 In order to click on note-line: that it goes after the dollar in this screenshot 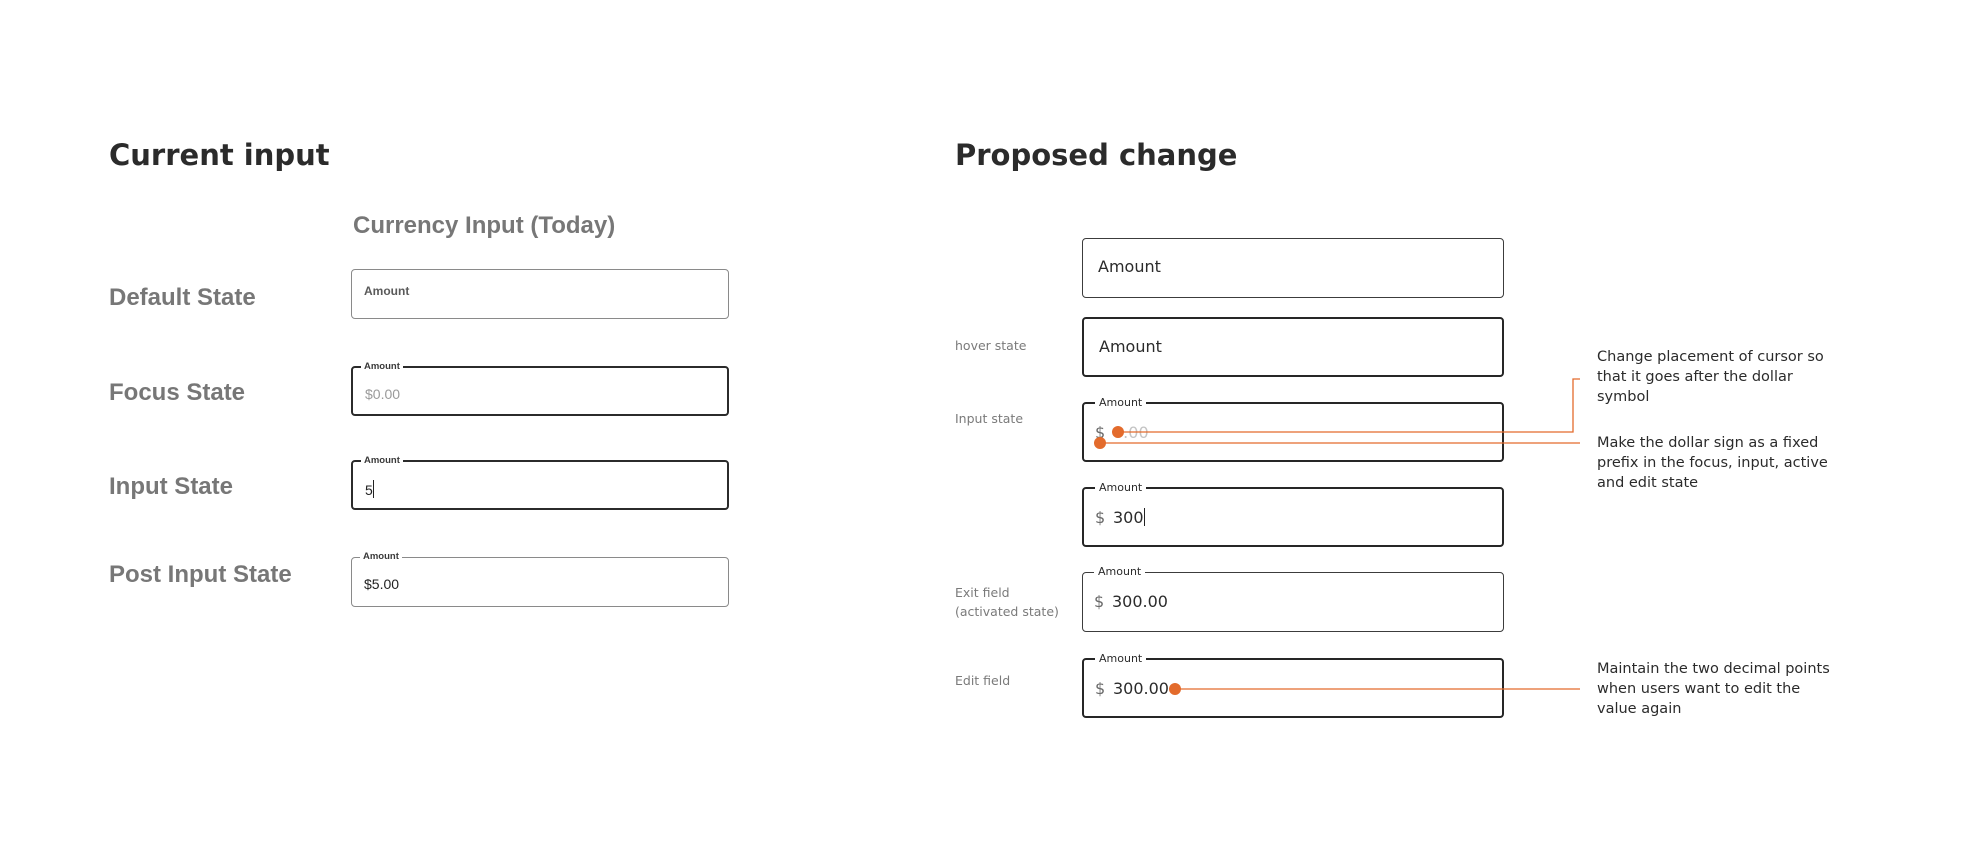, I will do `click(1695, 377)`.